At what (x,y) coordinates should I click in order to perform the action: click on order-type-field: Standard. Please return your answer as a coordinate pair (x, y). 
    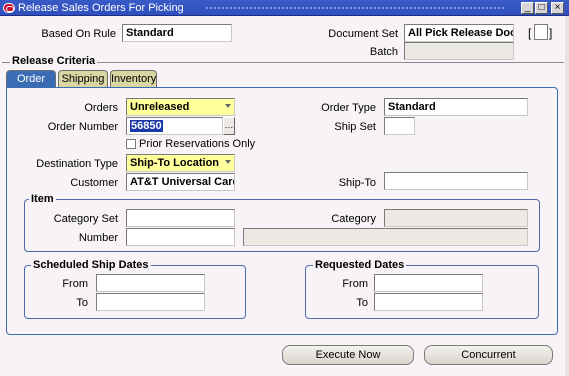
    Looking at the image, I should click on (456, 107).